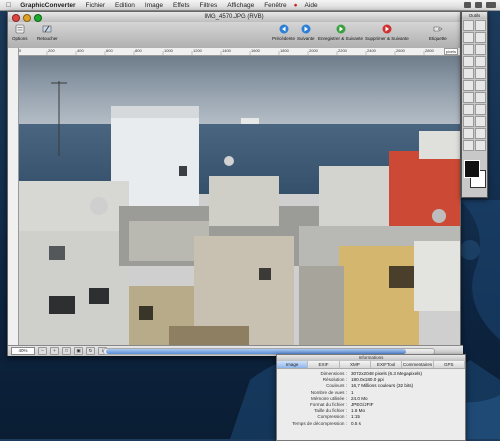 The image size is (500, 441). I want to click on close-button, so click(16, 18).